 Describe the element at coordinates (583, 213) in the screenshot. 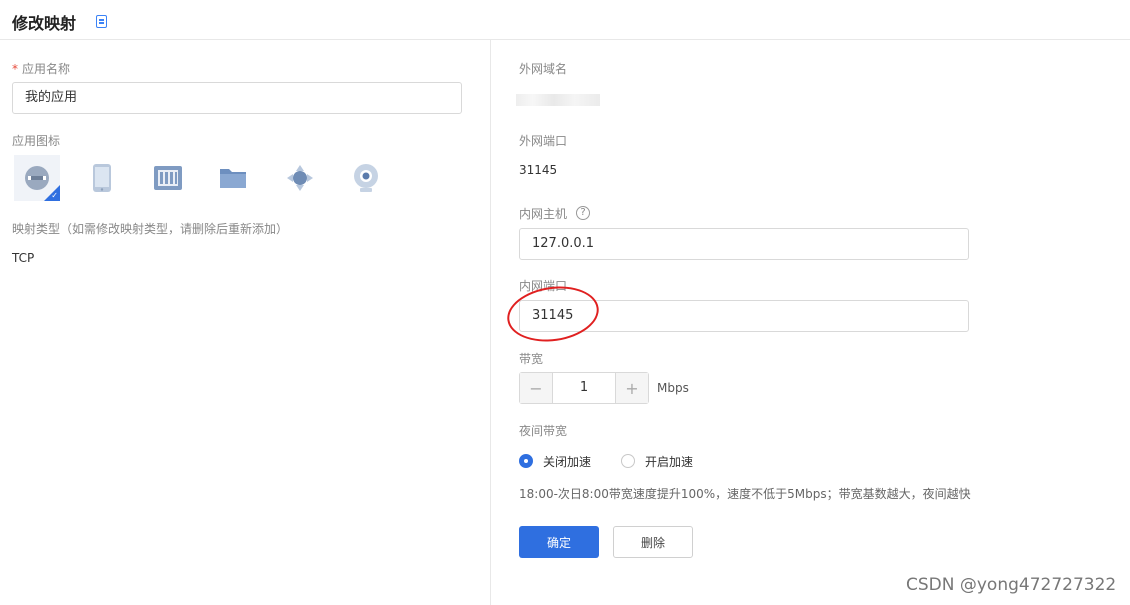

I see `help-icon: ?` at that location.